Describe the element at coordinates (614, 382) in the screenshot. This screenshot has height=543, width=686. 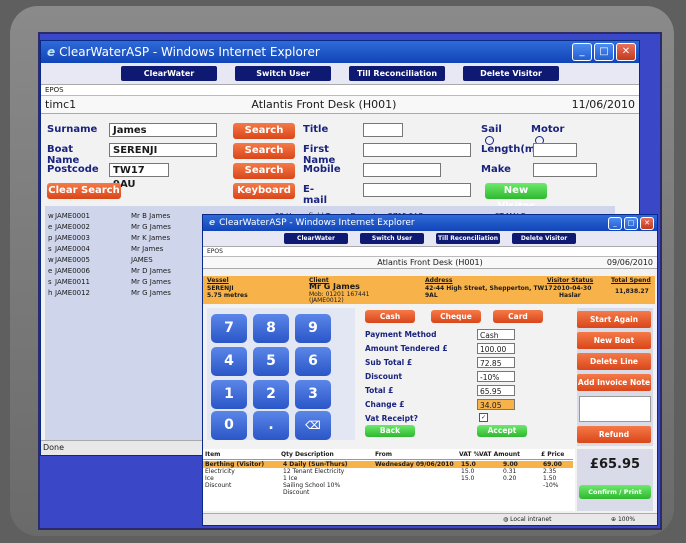
I see `add-invoice-note-button: Add Invoice Note` at that location.